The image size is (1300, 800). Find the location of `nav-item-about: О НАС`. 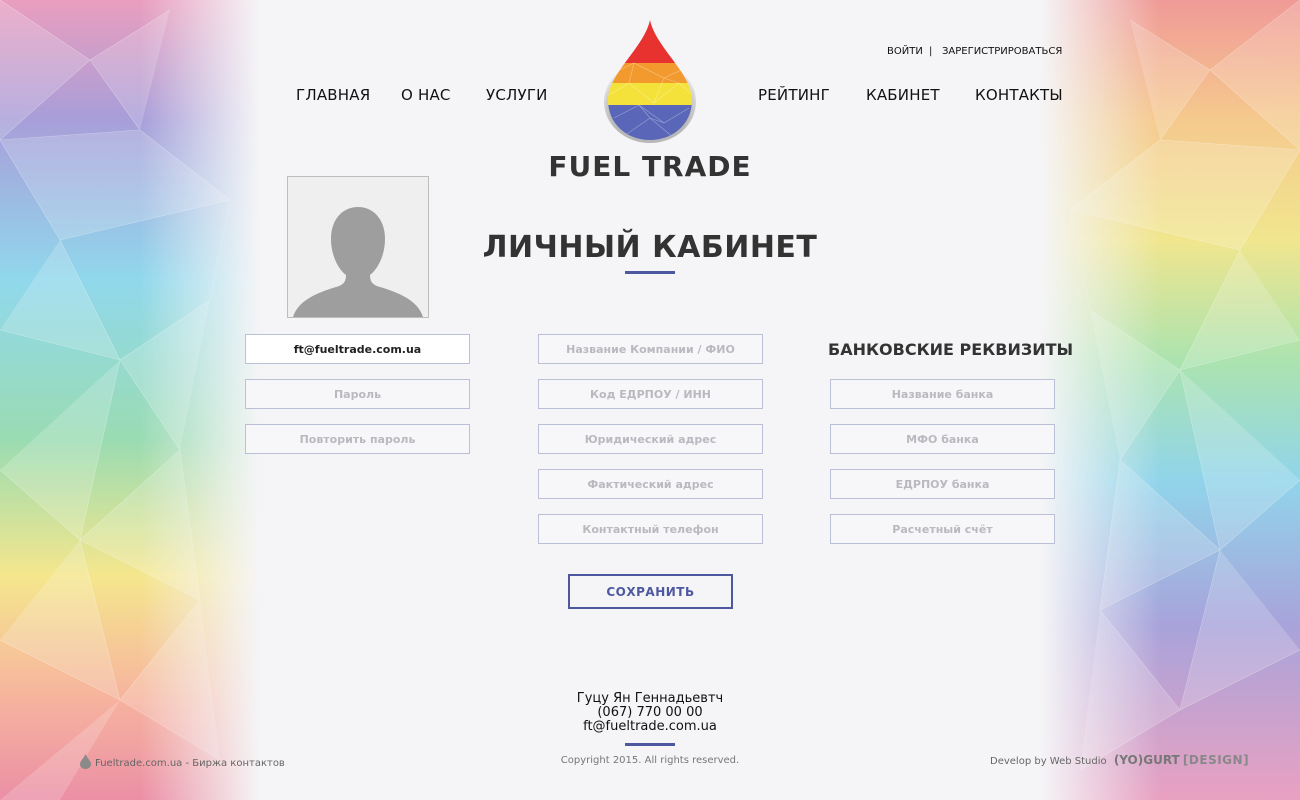

nav-item-about: О НАС is located at coordinates (426, 95).